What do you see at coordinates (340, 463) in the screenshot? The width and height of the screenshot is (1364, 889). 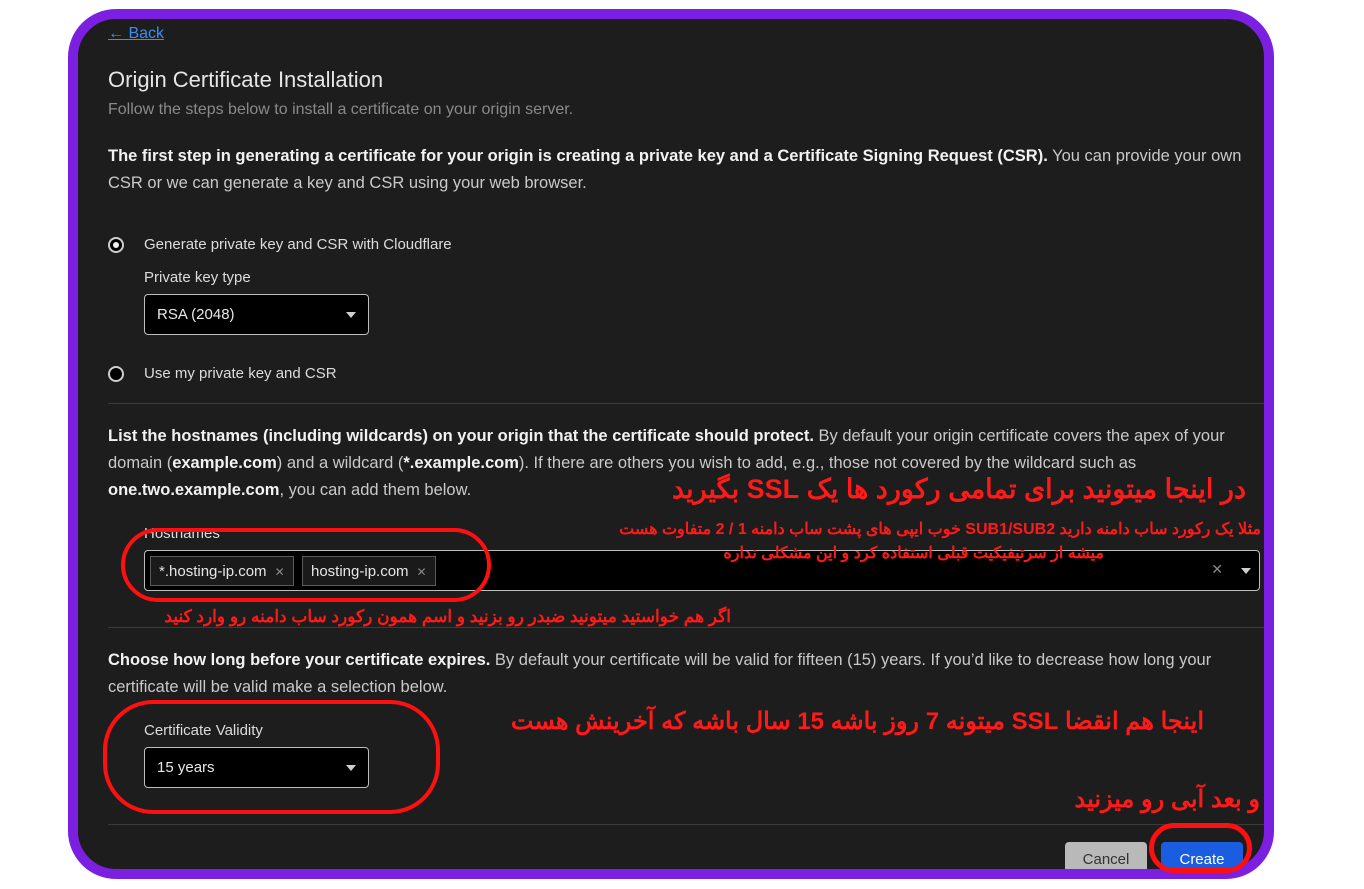 I see `step2-text-2: ) and a wildcard (` at bounding box center [340, 463].